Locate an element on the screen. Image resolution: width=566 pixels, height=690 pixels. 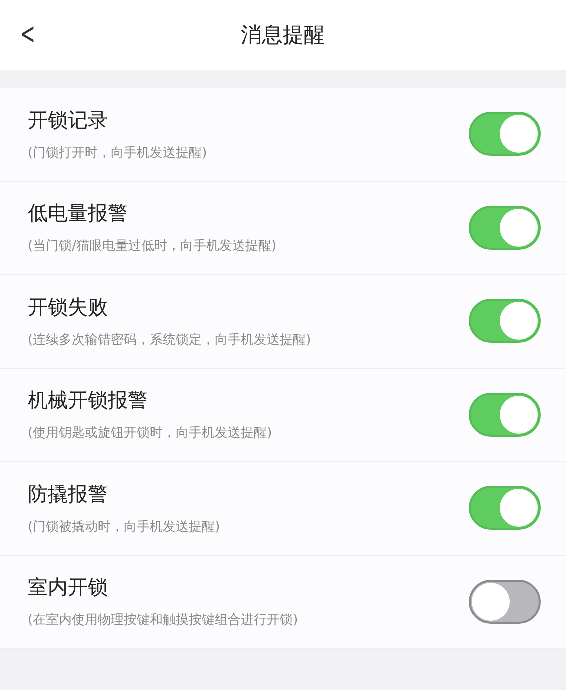
setting-description: (当门锁/猫眼电量过低时，向手机发送提醒) is located at coordinates (152, 247).